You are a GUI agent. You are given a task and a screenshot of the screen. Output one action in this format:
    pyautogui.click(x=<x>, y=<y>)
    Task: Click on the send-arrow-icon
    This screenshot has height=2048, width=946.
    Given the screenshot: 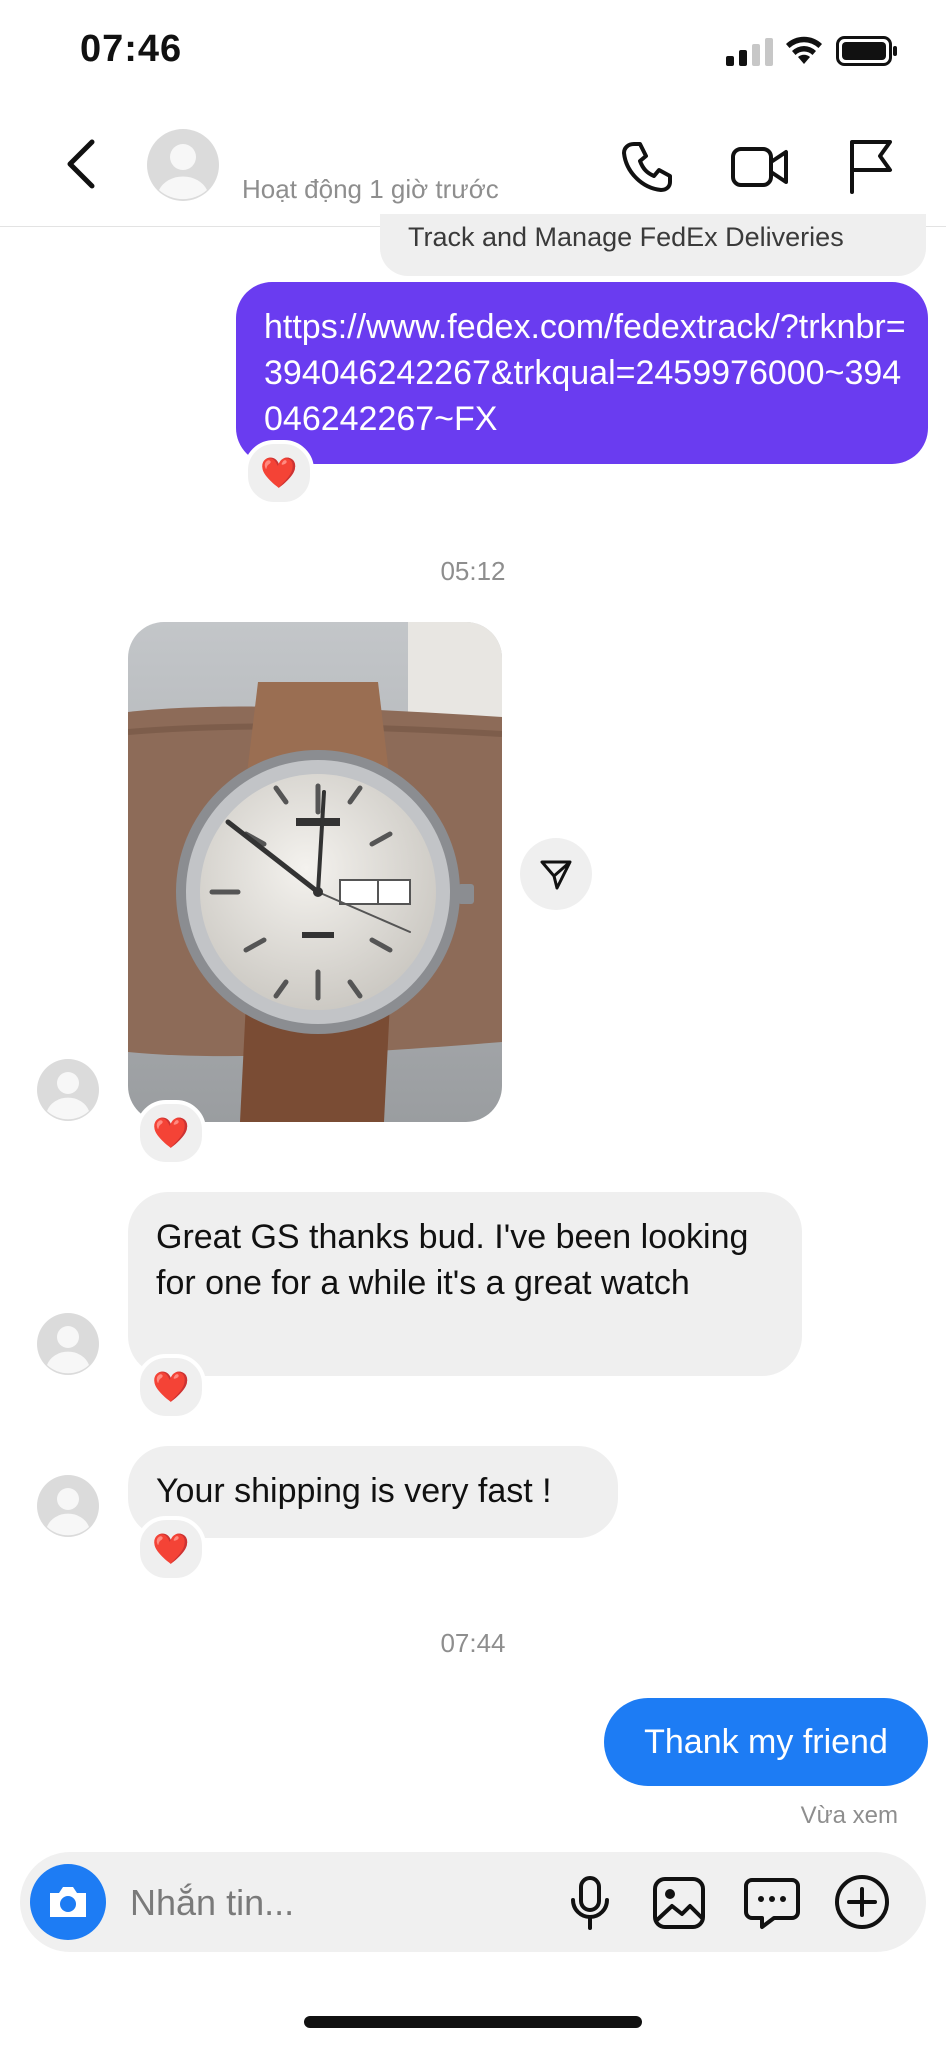 What is the action you would take?
    pyautogui.click(x=556, y=875)
    